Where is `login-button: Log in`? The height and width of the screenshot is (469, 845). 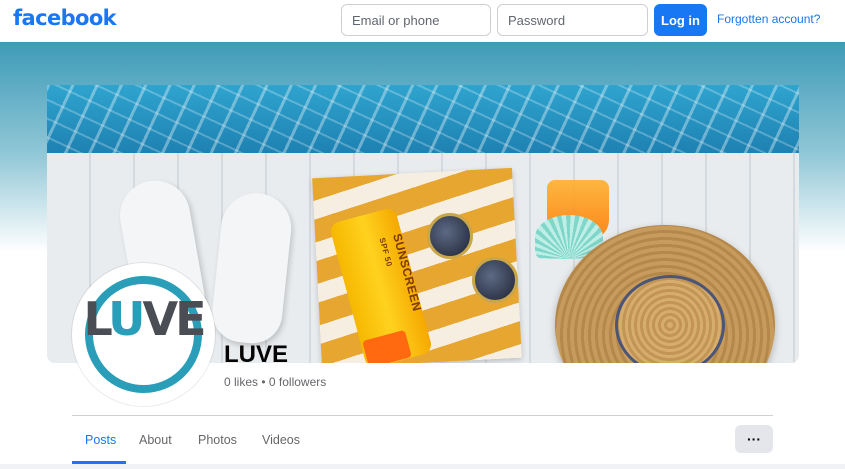
login-button: Log in is located at coordinates (680, 20).